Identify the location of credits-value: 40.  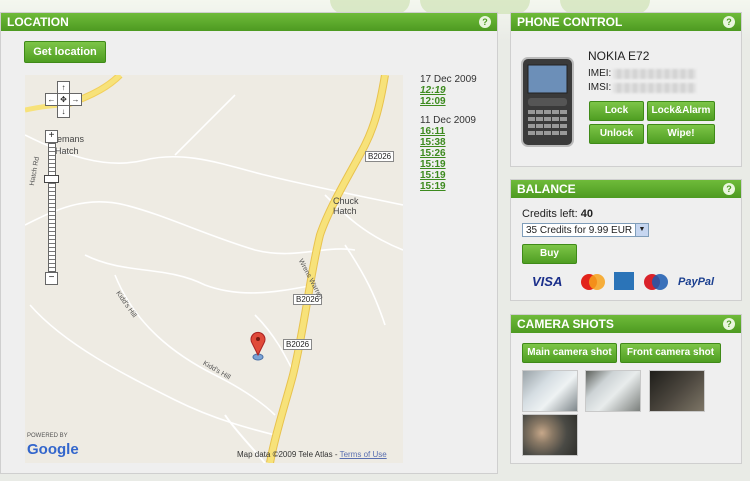
(586, 214).